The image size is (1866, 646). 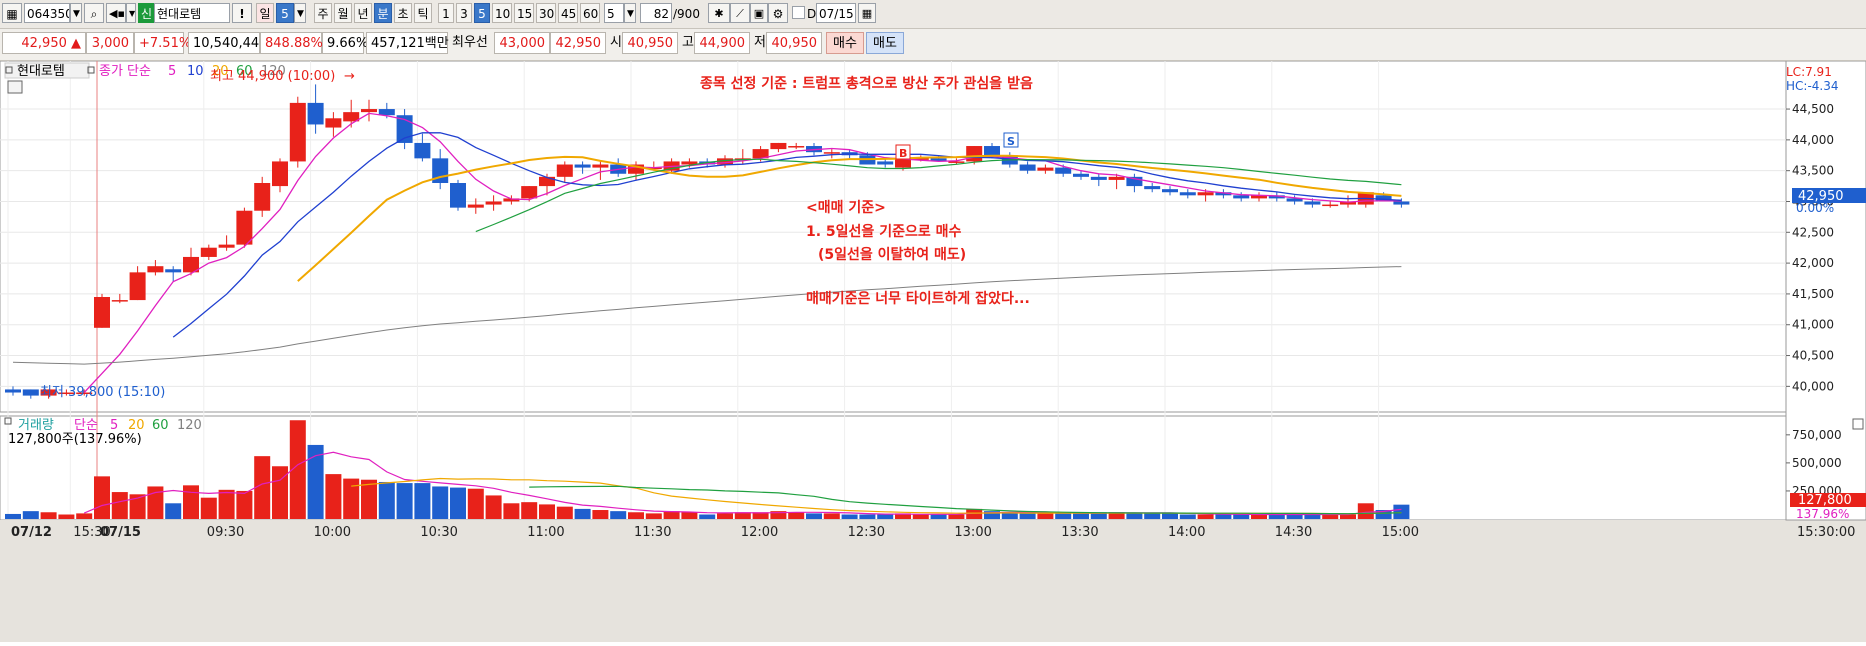 I want to click on indicator-icon: ✱, so click(x=719, y=13).